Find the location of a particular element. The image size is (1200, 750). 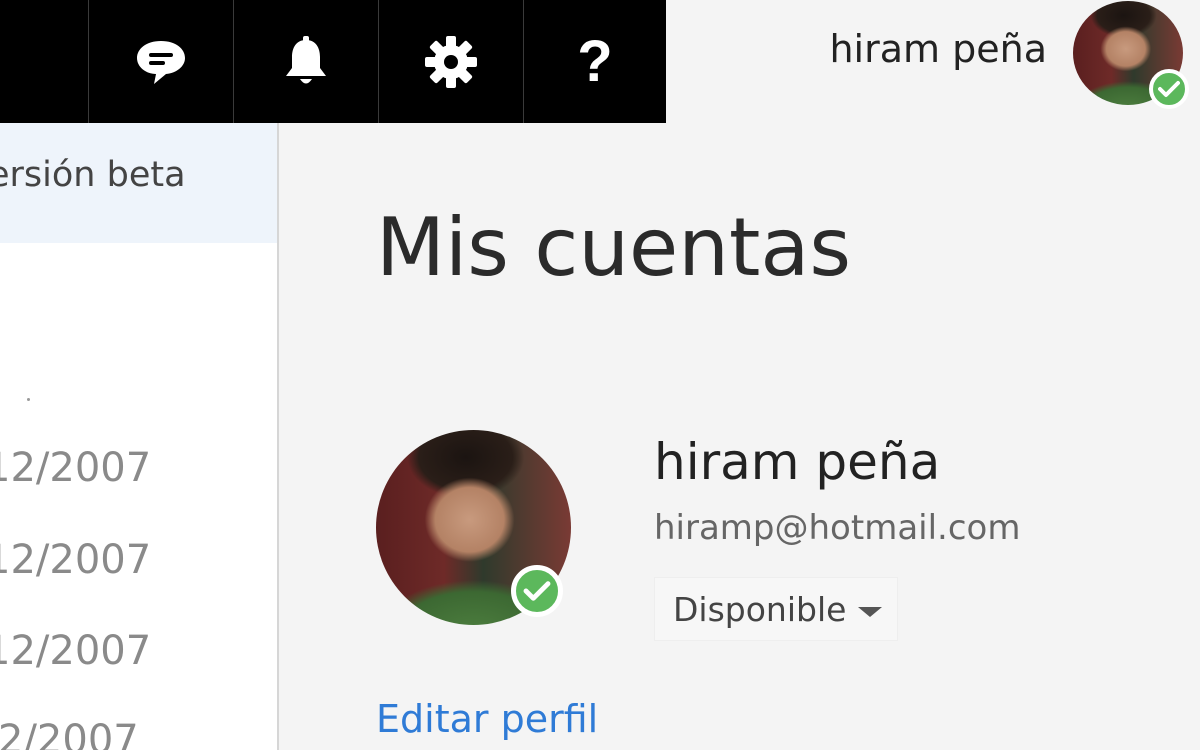

status-label: Disponible is located at coordinates (760, 609).